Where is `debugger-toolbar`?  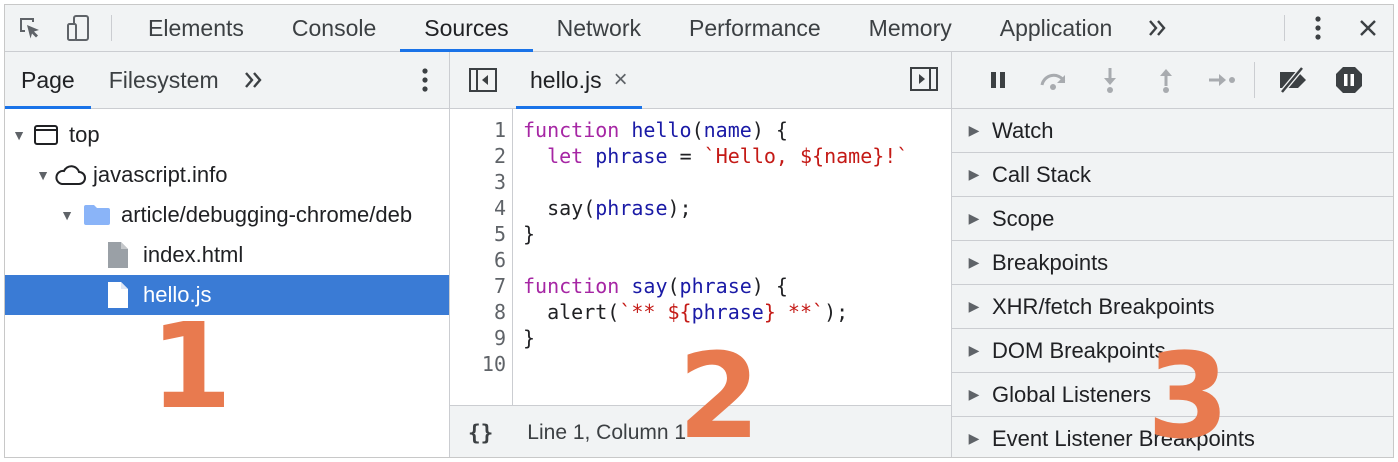
debugger-toolbar is located at coordinates (1172, 80).